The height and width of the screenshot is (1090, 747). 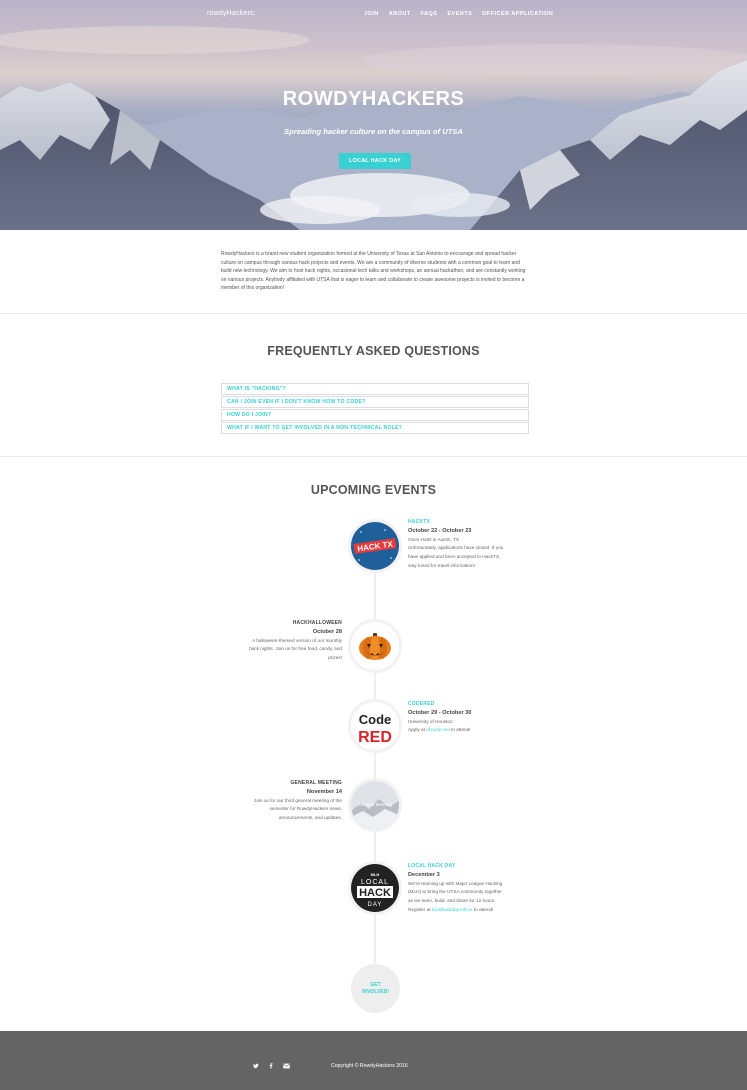 I want to click on event-name: HACKHALLOWEEN, so click(x=292, y=623).